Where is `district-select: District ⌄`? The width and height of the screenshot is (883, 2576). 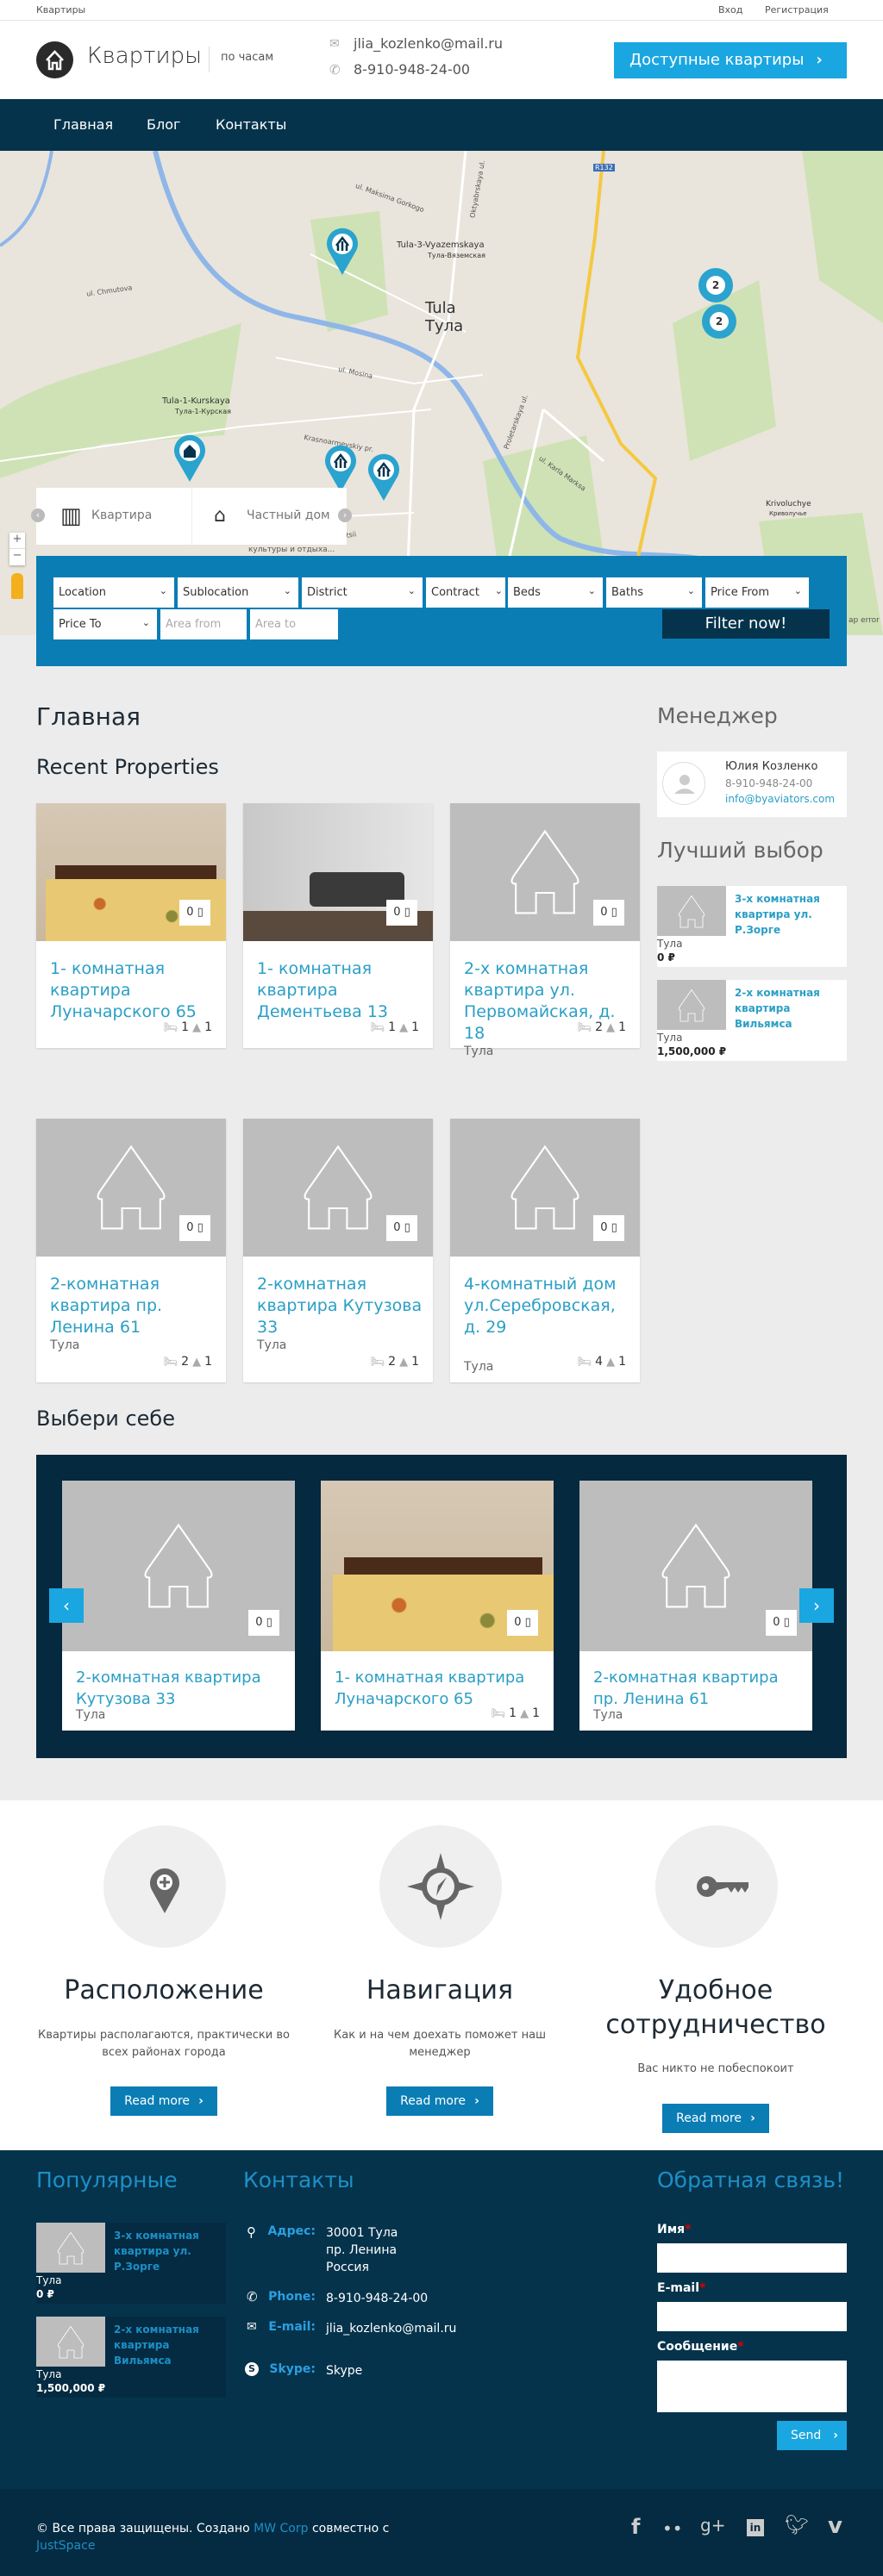 district-select: District ⌄ is located at coordinates (362, 592).